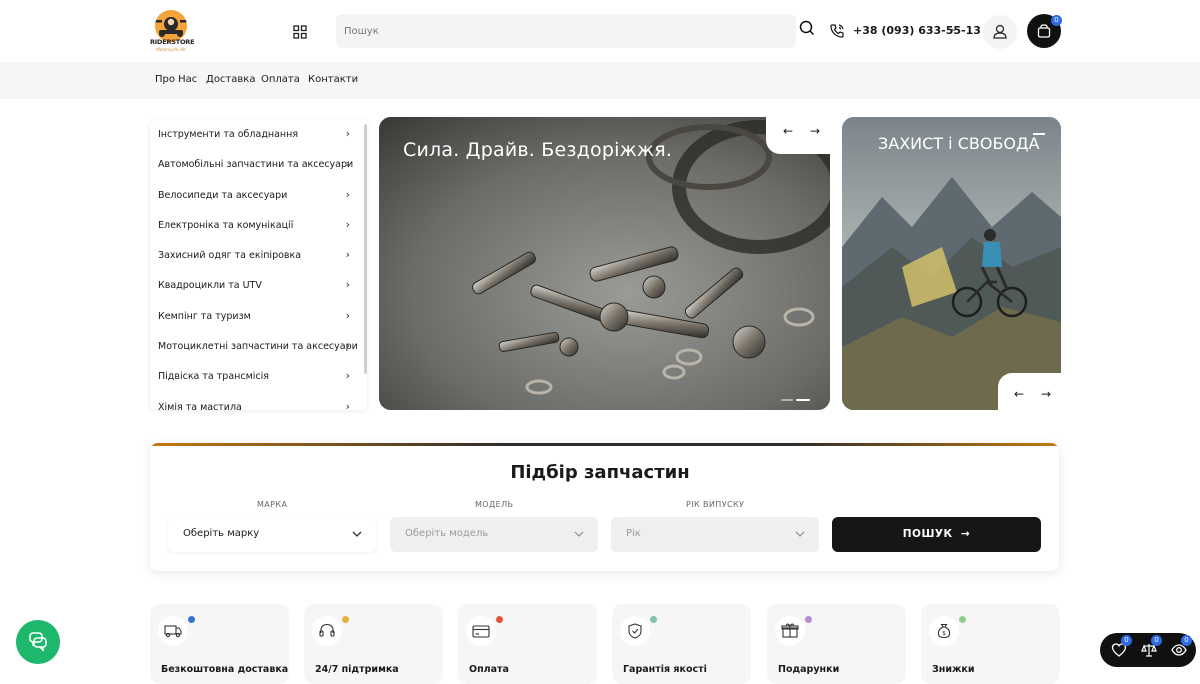 This screenshot has width=1200, height=684. What do you see at coordinates (927, 534) in the screenshot?
I see `parts-search-label: ПОШУК` at bounding box center [927, 534].